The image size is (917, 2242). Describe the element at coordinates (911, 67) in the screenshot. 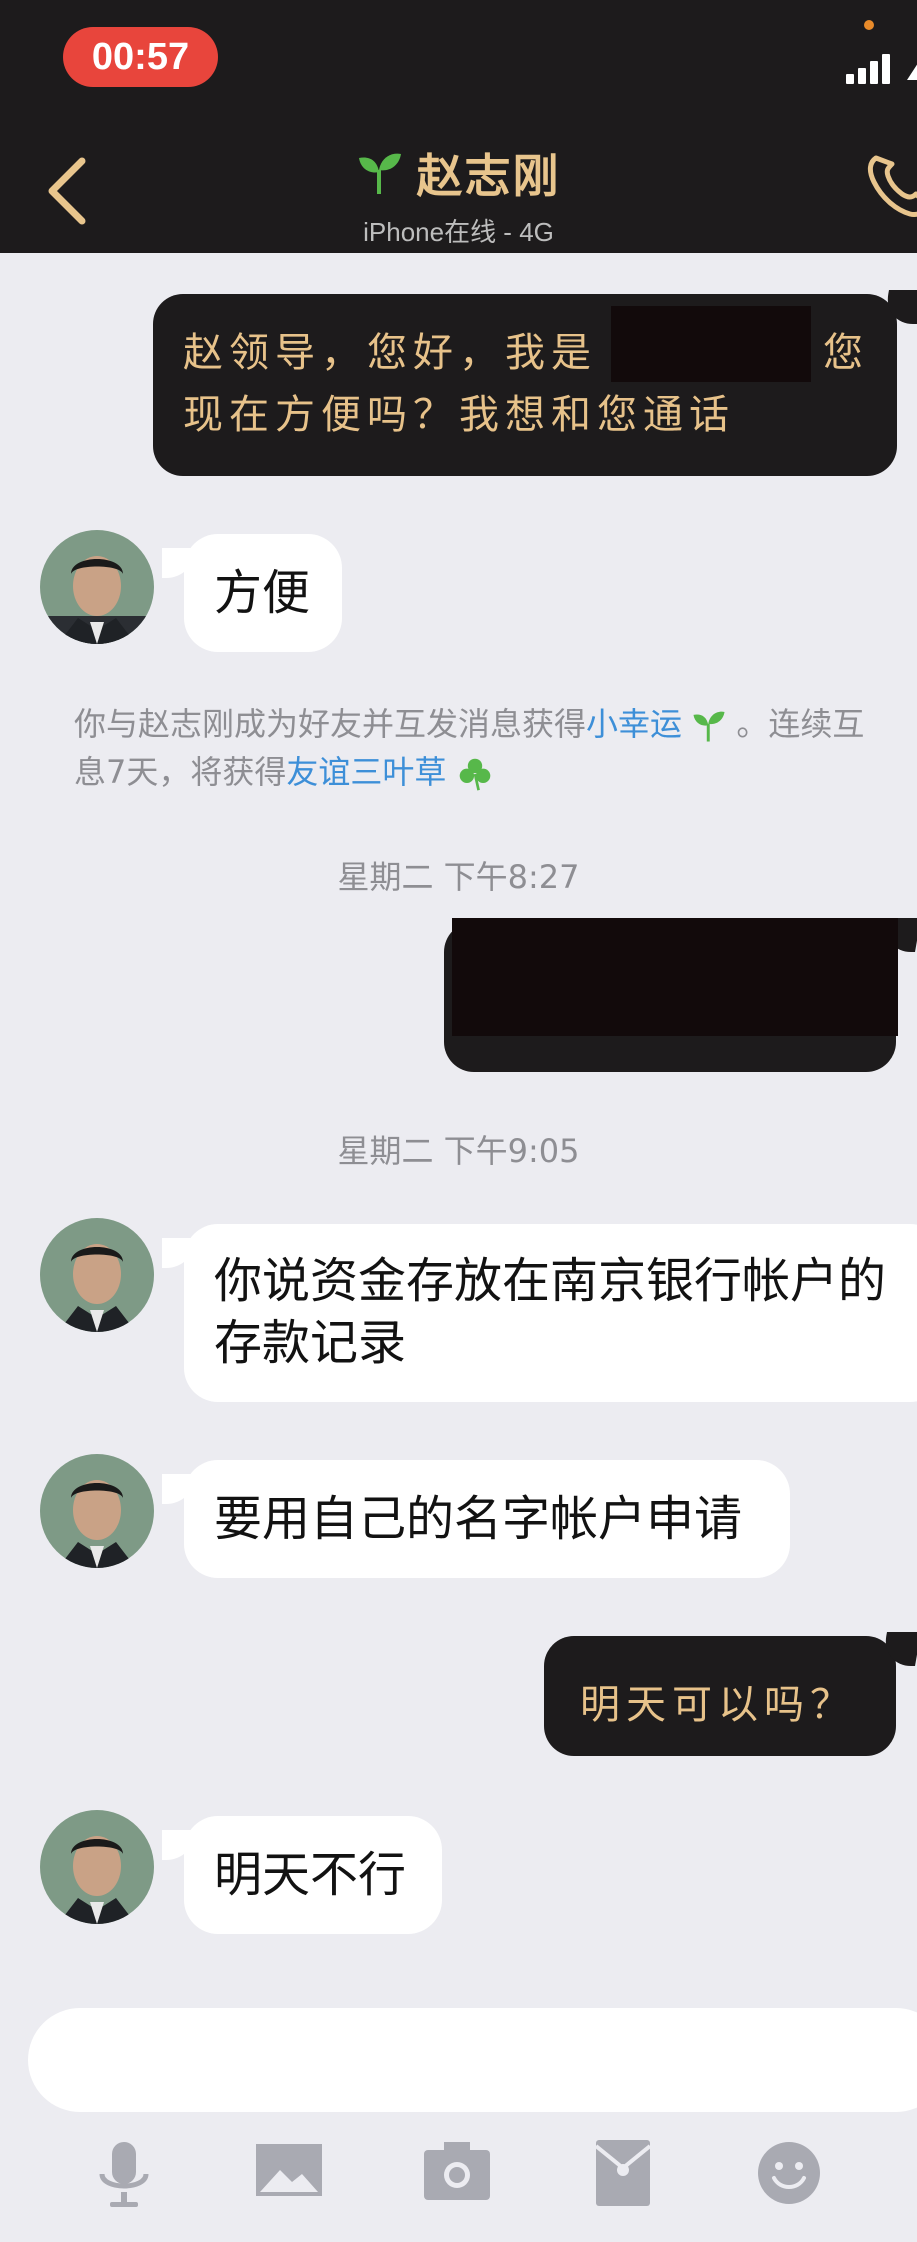

I see `wifi-icon` at that location.